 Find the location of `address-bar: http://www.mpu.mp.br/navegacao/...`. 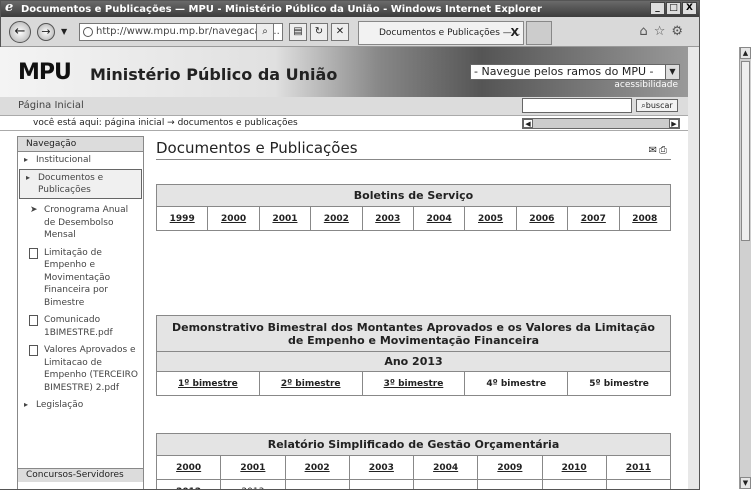

address-bar: http://www.mpu.mp.br/navegacao/... is located at coordinates (181, 32).